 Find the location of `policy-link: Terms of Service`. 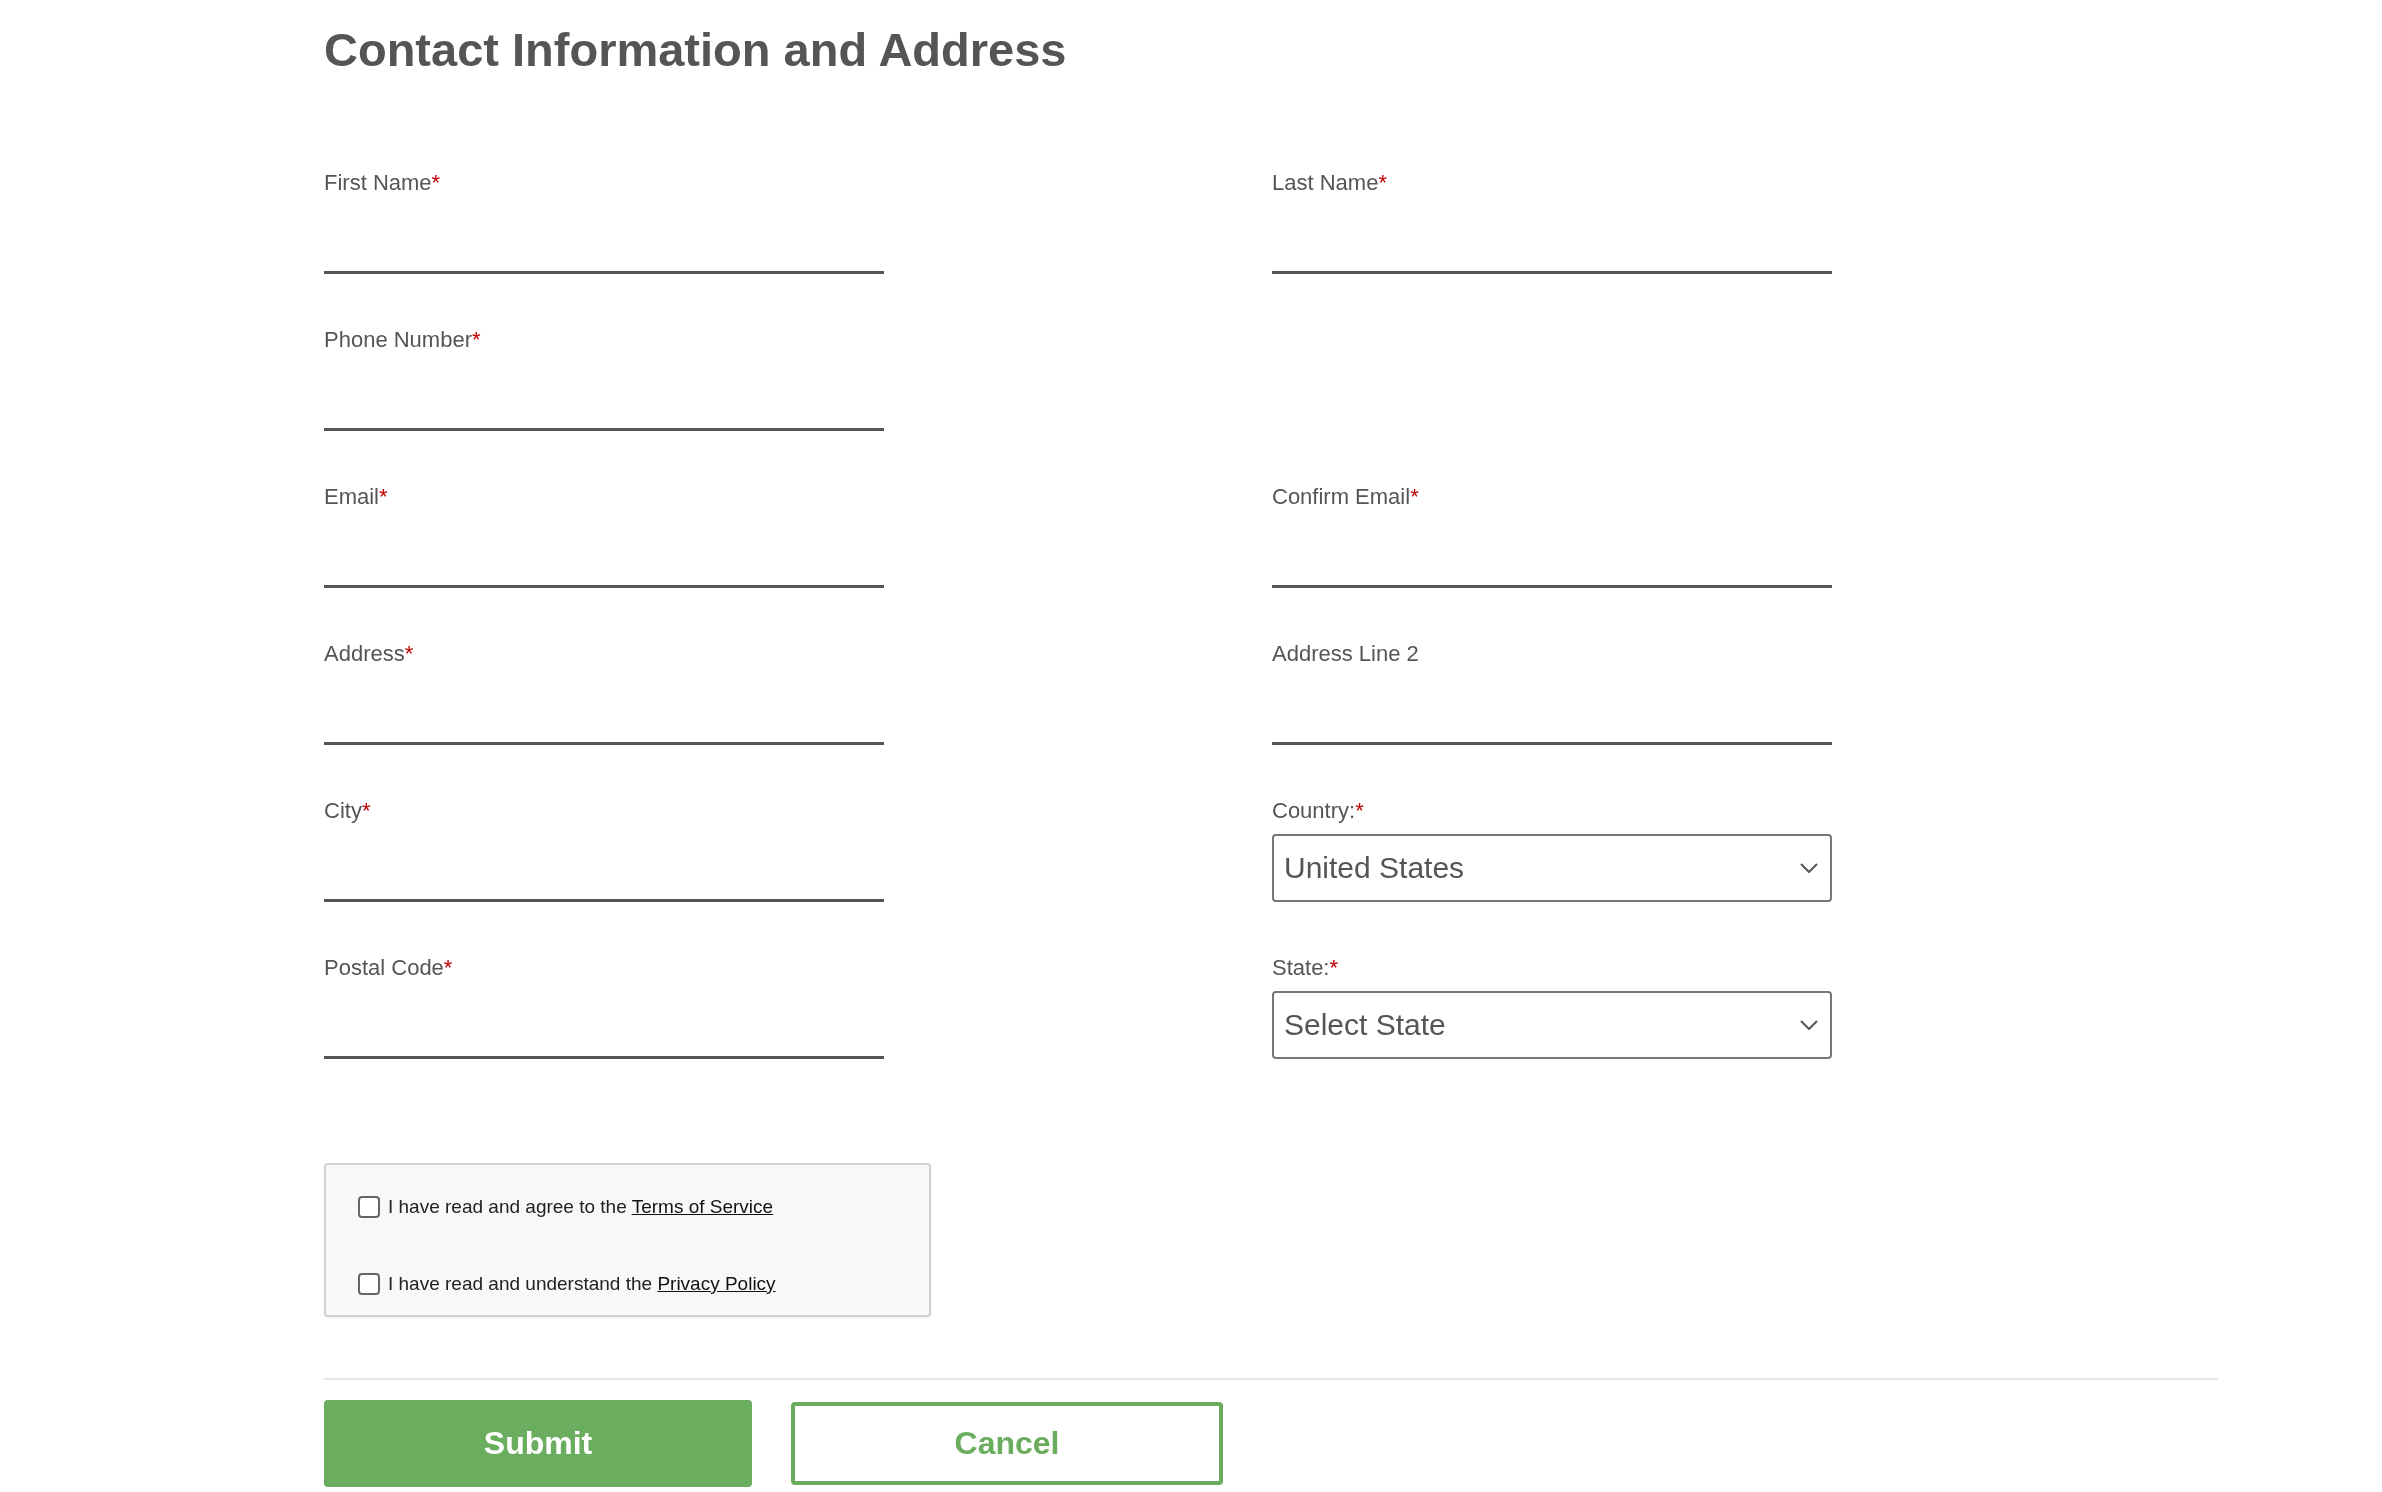

policy-link: Terms of Service is located at coordinates (702, 1206).